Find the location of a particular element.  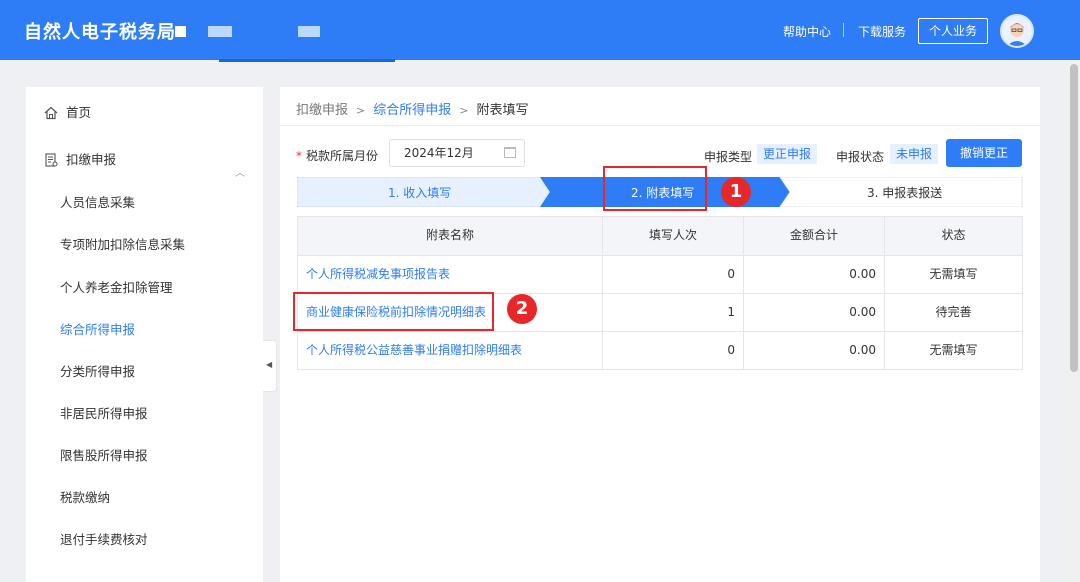

sidebar-item-restricted-shares: 限售股所得申报 is located at coordinates (144, 456).